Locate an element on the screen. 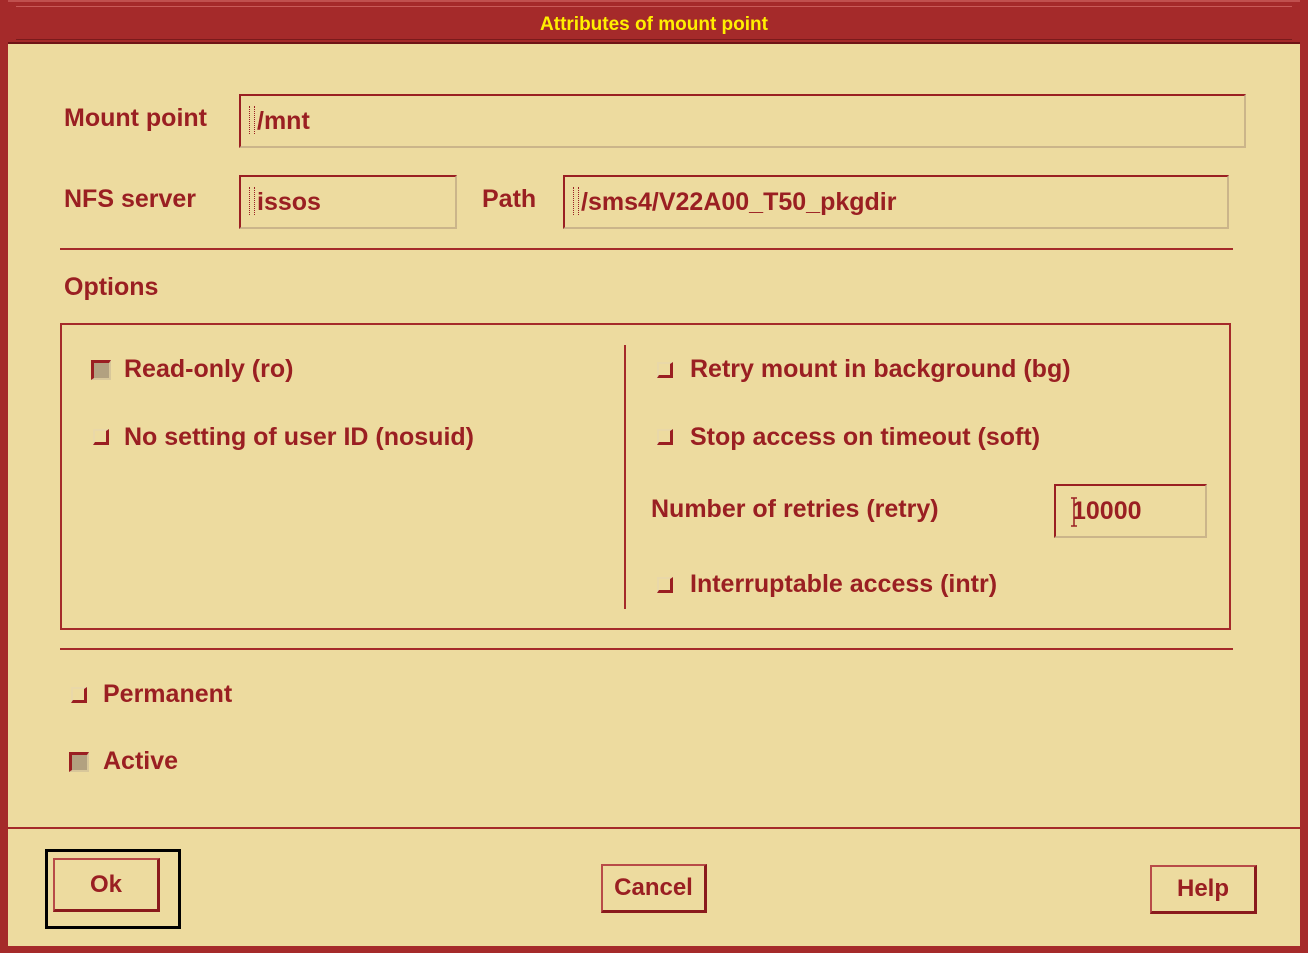  title-bar: Attributes of mount point is located at coordinates (654, 22).